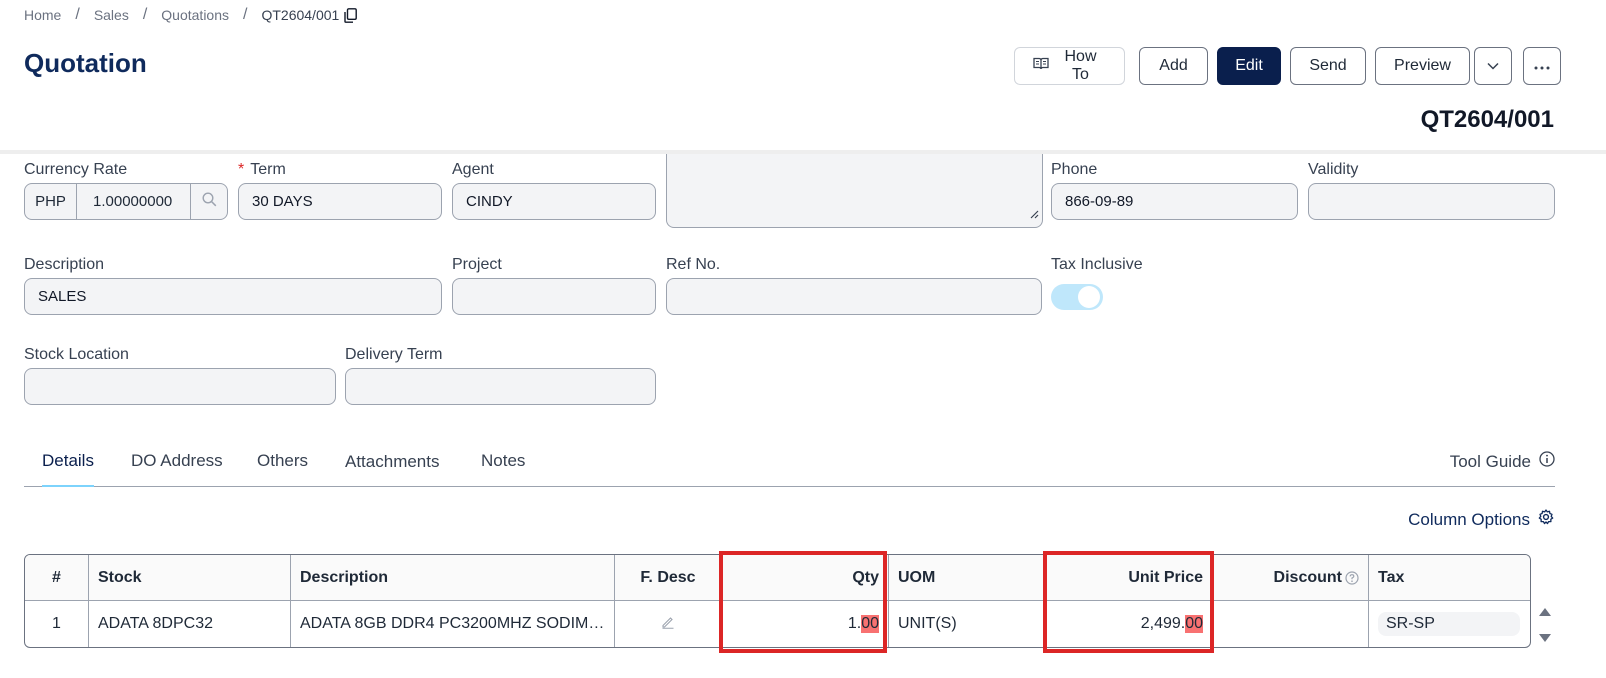  Describe the element at coordinates (1291, 624) in the screenshot. I see `row-discount` at that location.